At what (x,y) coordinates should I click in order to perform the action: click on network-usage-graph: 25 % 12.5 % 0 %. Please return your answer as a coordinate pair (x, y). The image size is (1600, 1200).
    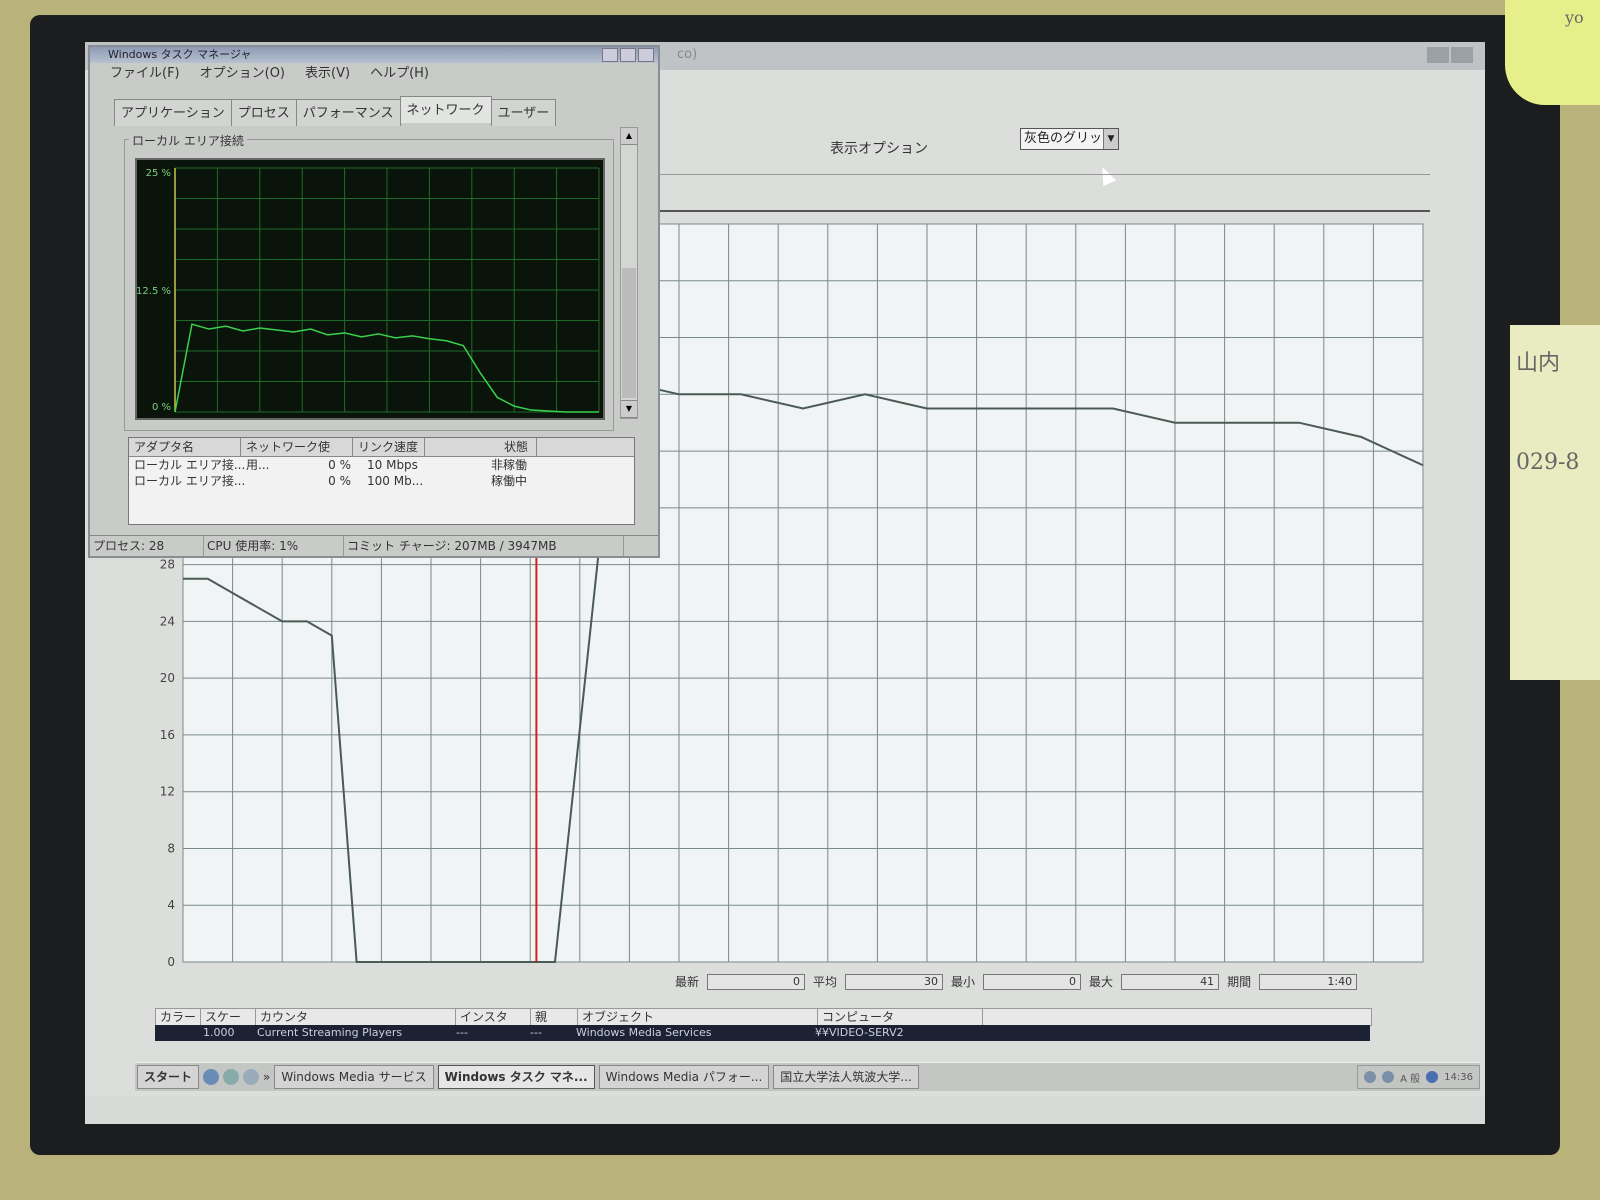
    Looking at the image, I should click on (369, 289).